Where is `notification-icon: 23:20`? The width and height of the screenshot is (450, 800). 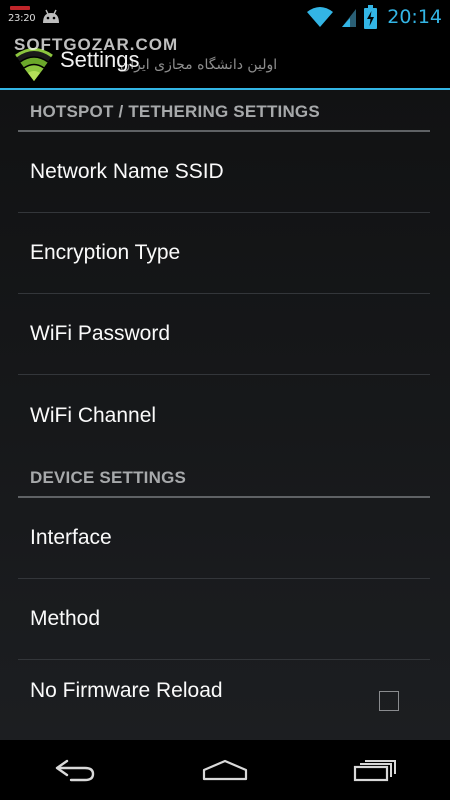 notification-icon: 23:20 is located at coordinates (22, 16).